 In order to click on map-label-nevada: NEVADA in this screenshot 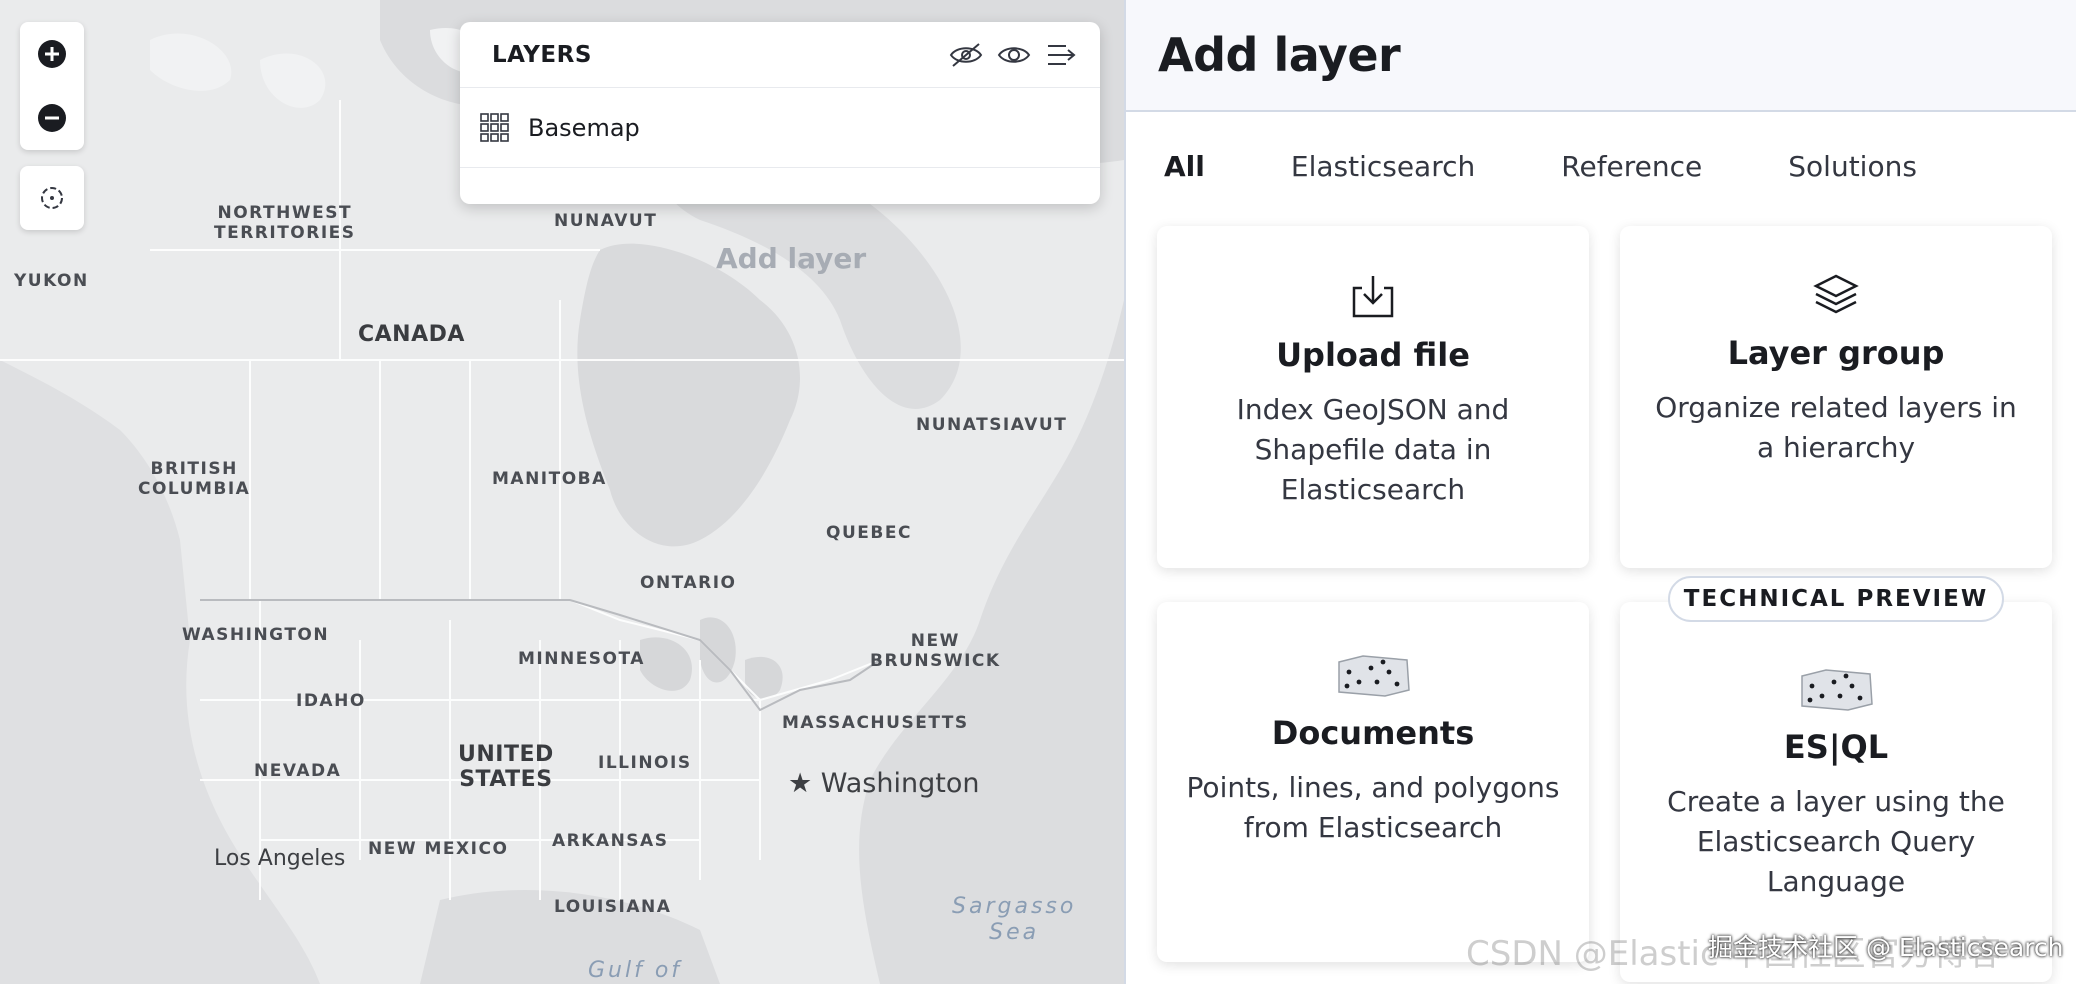, I will do `click(298, 771)`.